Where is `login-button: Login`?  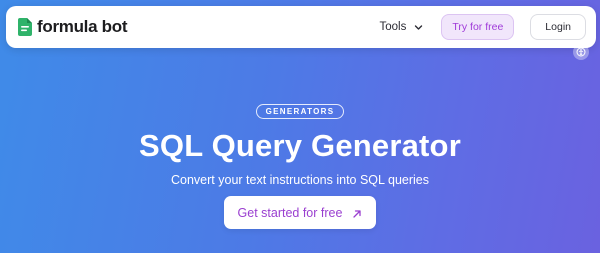
login-button: Login is located at coordinates (558, 27).